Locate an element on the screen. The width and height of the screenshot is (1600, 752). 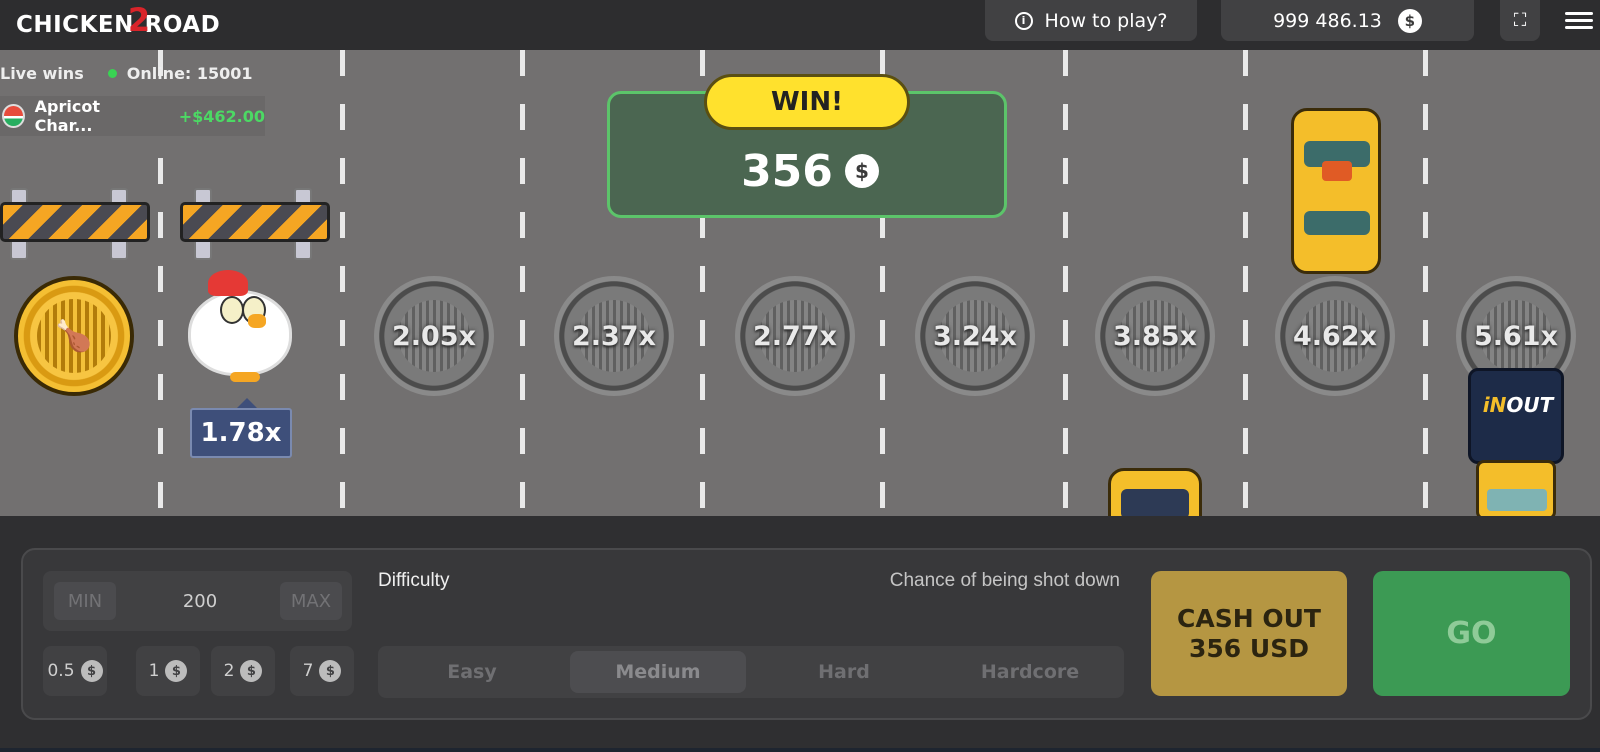
gold-chicken-coin: 🍗 is located at coordinates (74, 336).